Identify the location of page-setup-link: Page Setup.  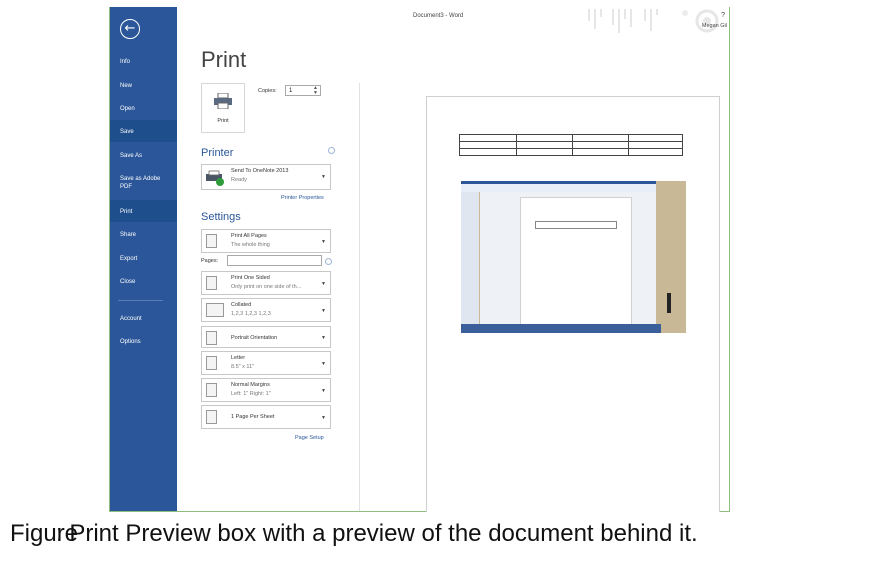
(309, 438).